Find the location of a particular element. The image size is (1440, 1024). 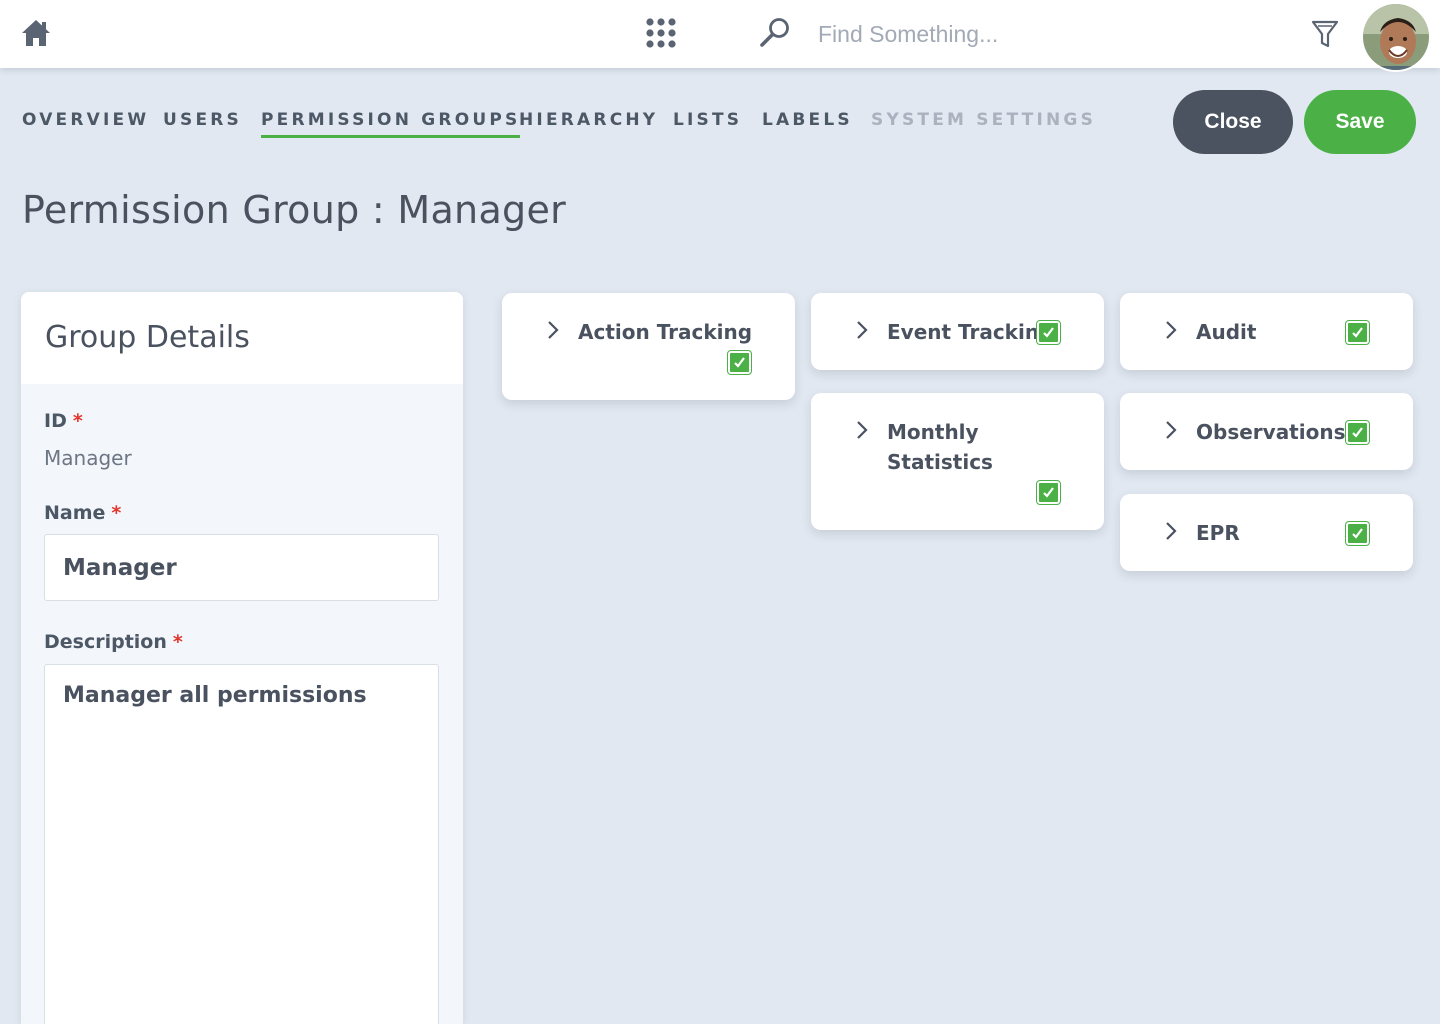

home-icon is located at coordinates (36, 33).